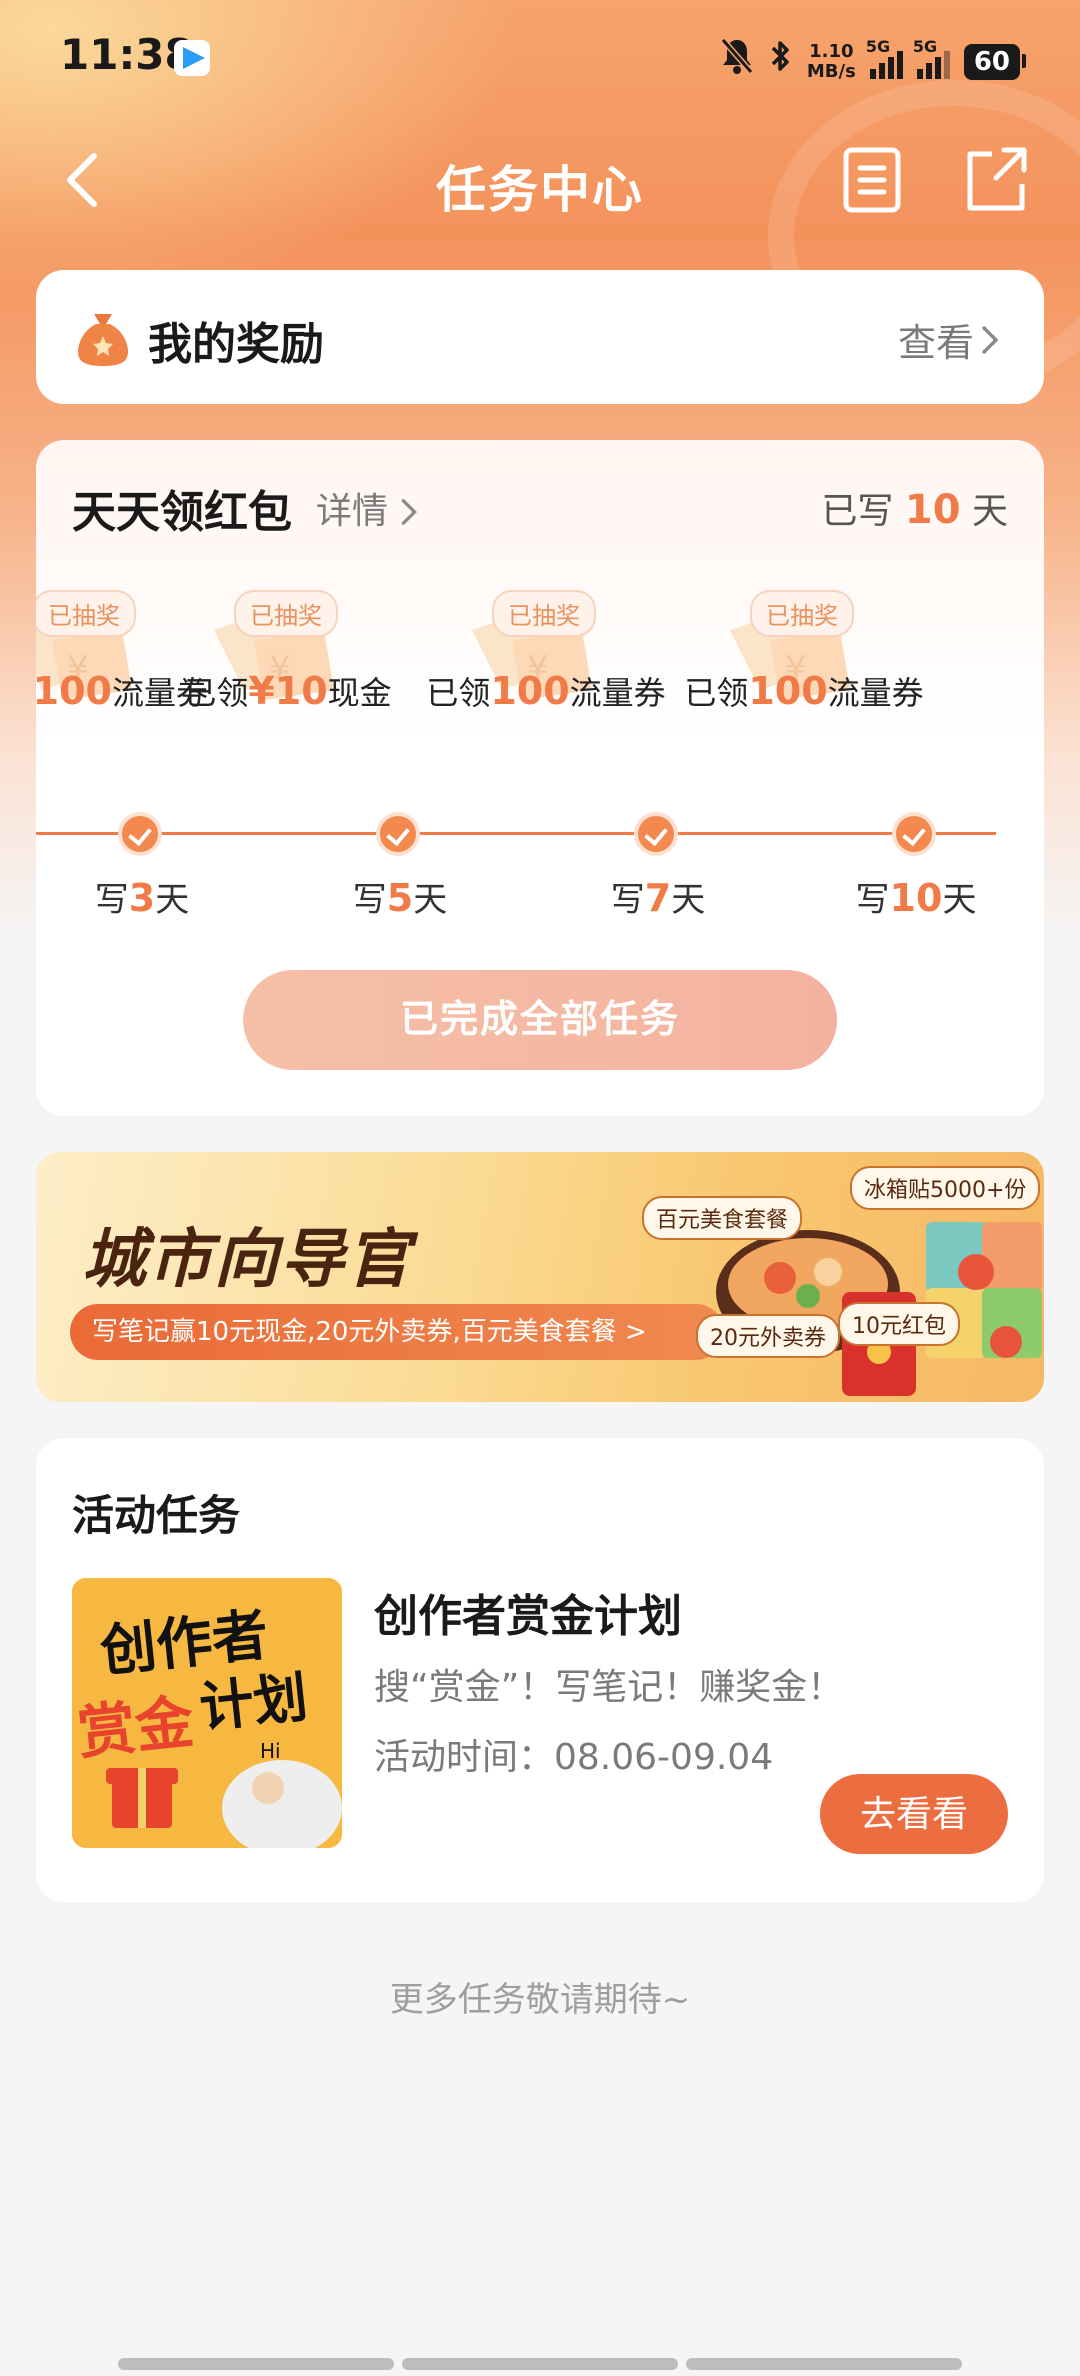 The width and height of the screenshot is (1080, 2376). I want to click on reward-text: 已领¥10现金, so click(288, 691).